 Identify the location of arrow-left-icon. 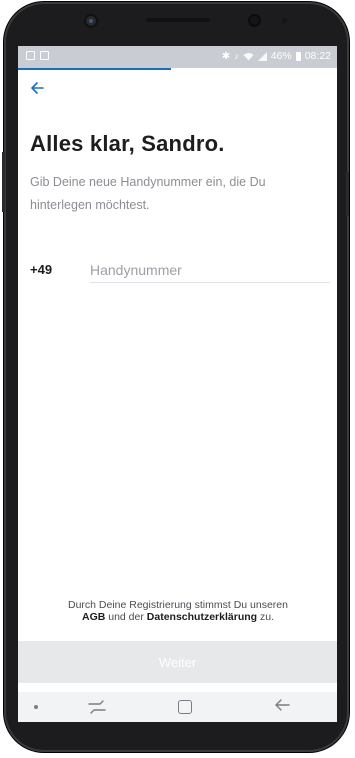
(37, 88).